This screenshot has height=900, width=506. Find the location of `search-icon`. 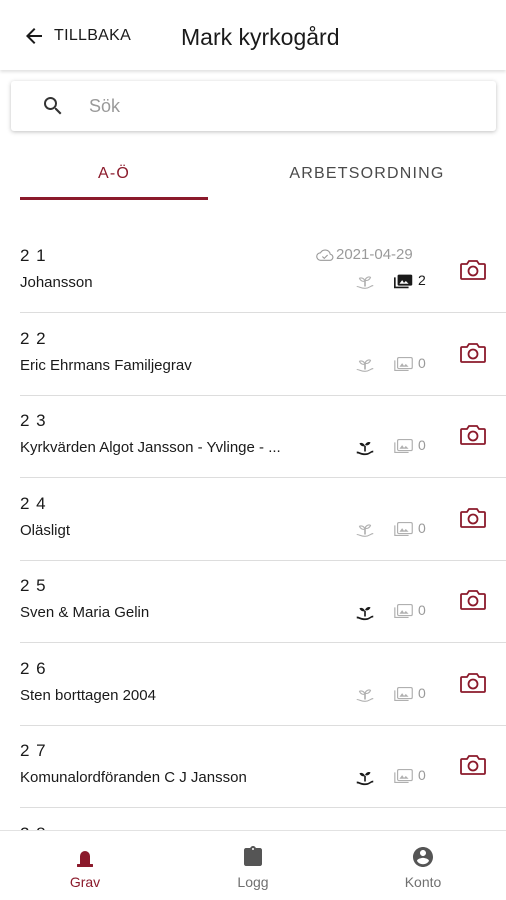

search-icon is located at coordinates (53, 106).